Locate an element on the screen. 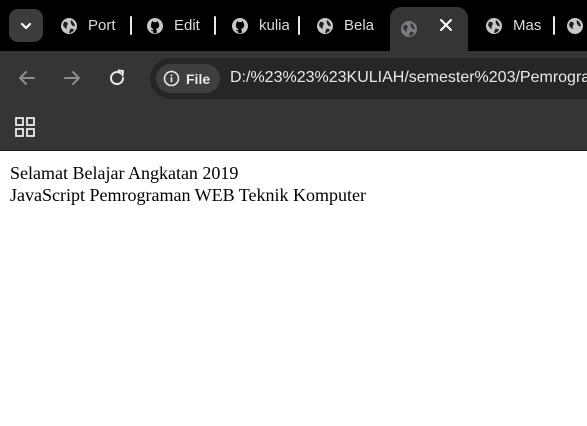 The height and width of the screenshot is (426, 587). close-icon is located at coordinates (446, 25).